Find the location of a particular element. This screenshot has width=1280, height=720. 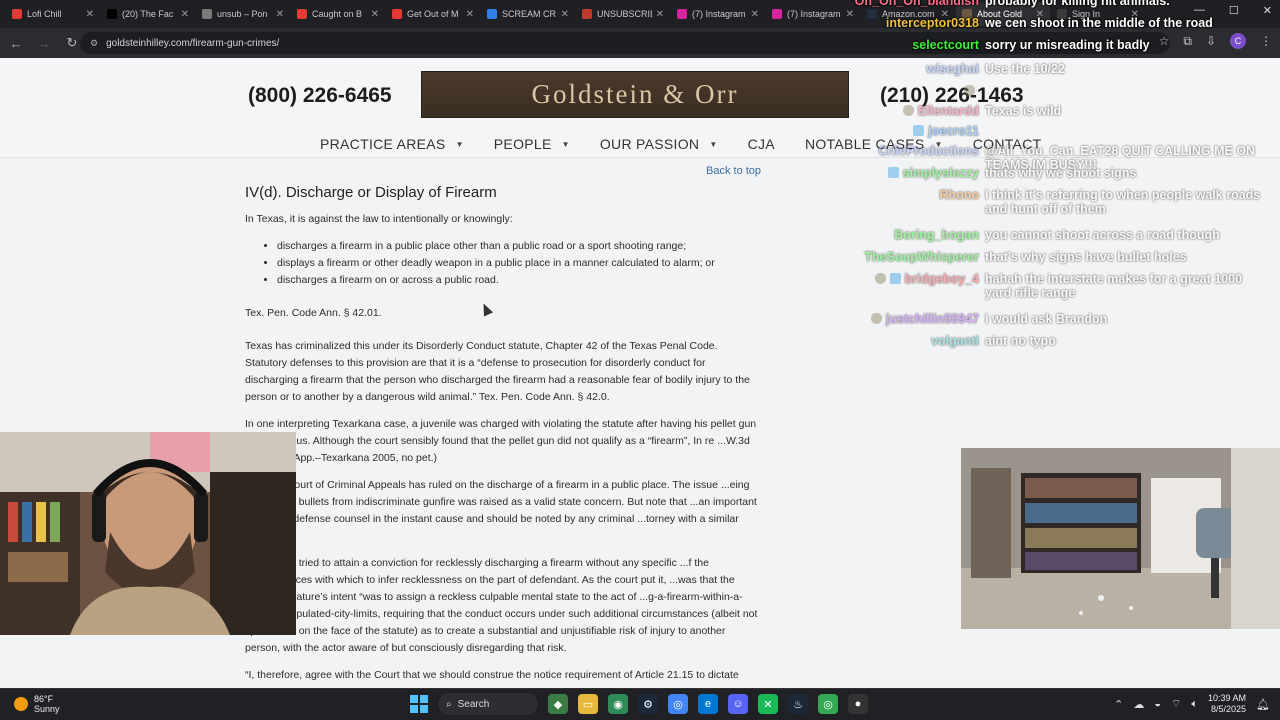

wifi-icon: ⌔ is located at coordinates (1176, 704).